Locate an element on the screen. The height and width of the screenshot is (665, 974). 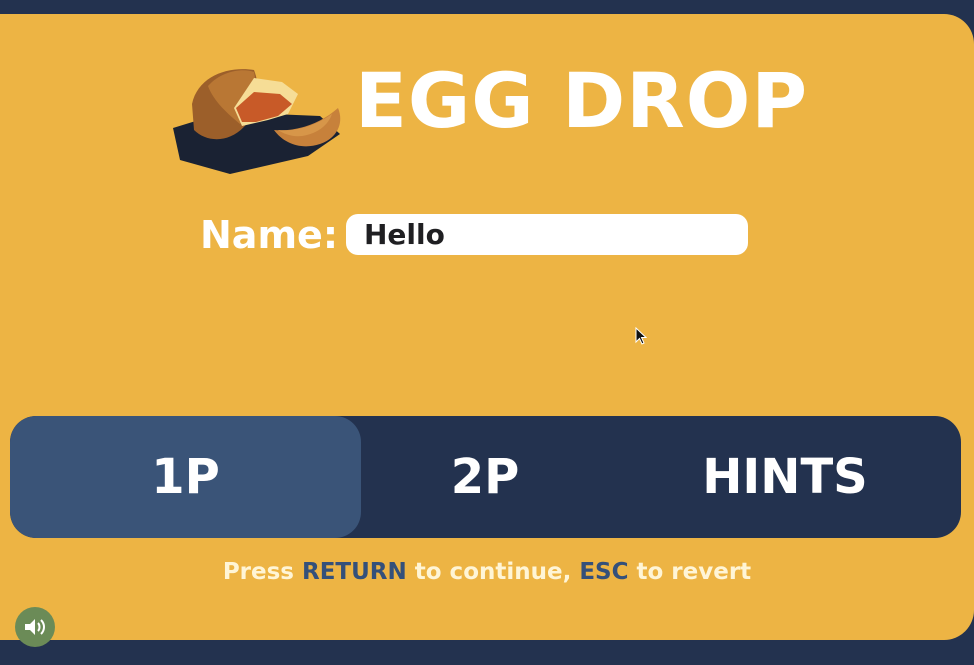
hint-suffix: to revert is located at coordinates (690, 572).